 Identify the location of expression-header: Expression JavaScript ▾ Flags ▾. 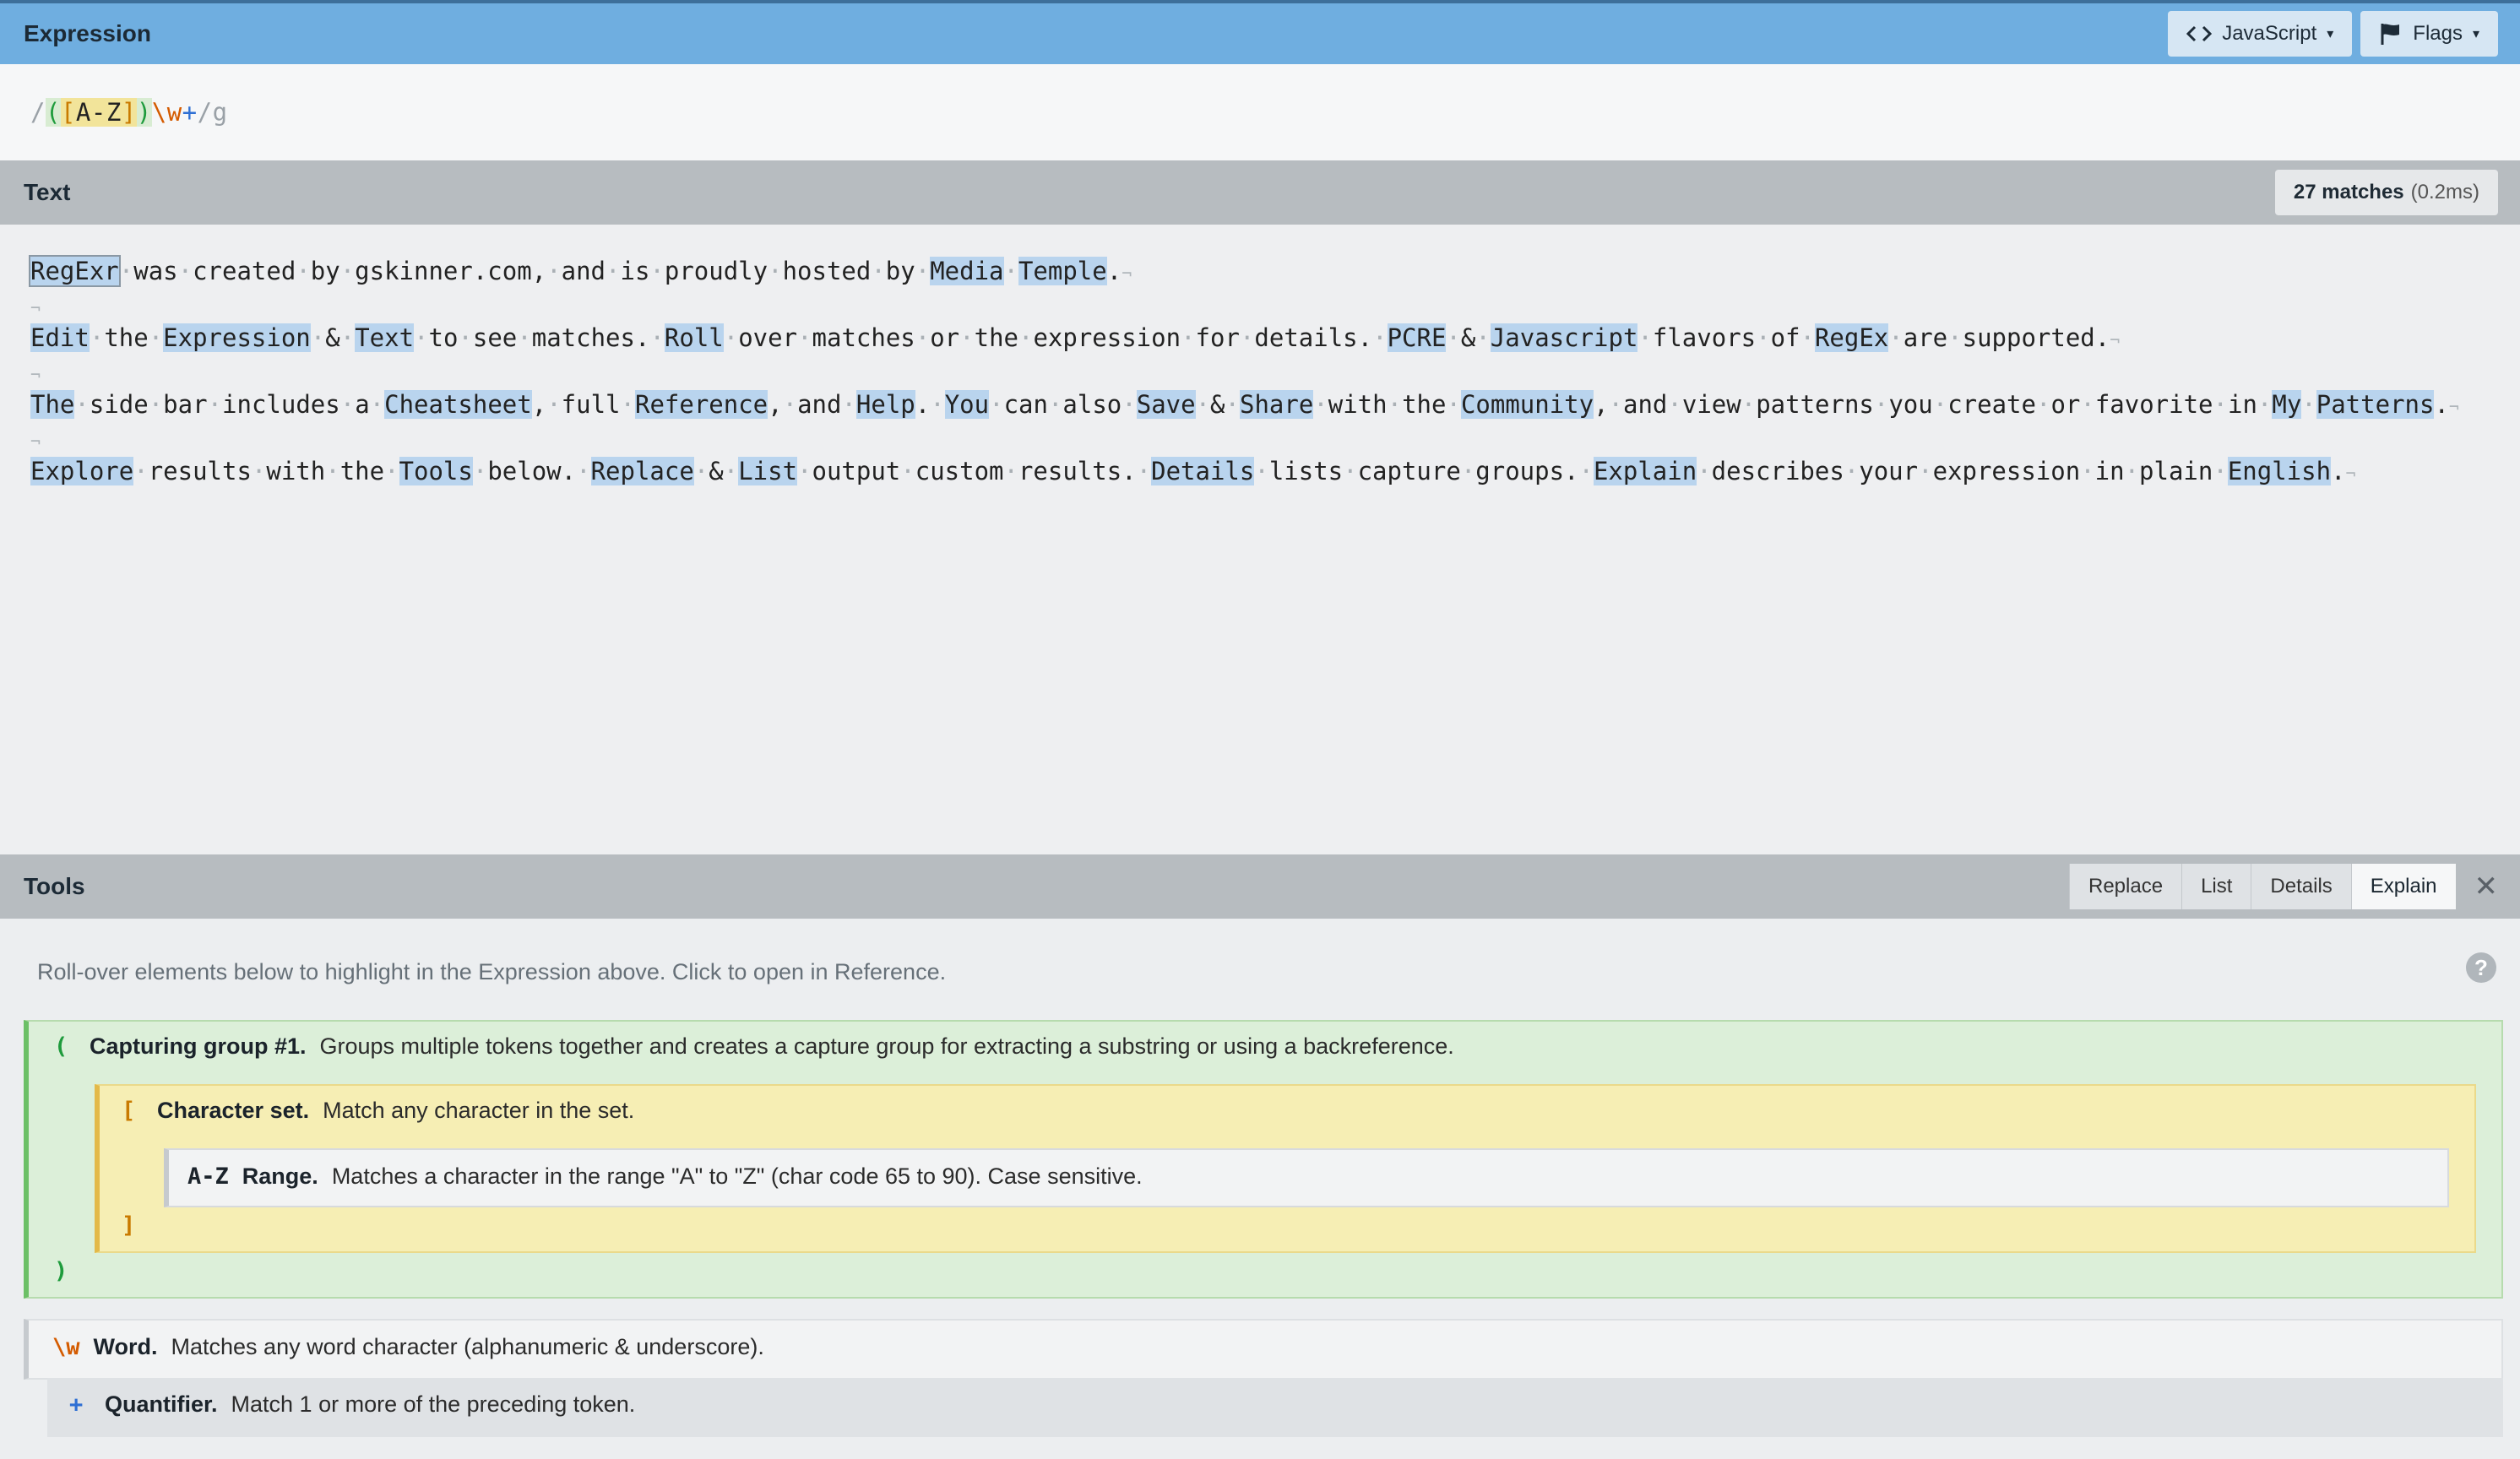
(1260, 32).